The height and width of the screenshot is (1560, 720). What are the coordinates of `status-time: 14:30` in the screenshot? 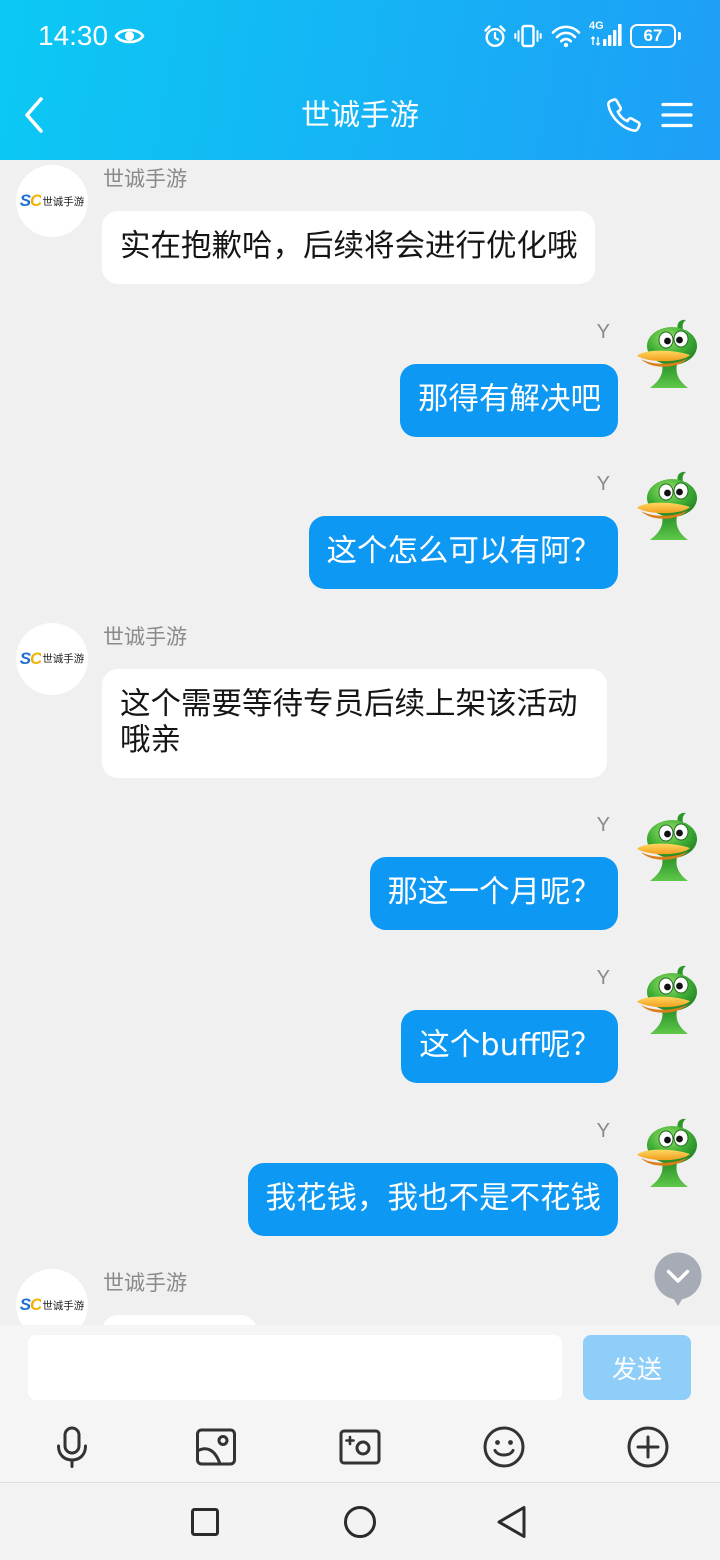 It's located at (73, 35).